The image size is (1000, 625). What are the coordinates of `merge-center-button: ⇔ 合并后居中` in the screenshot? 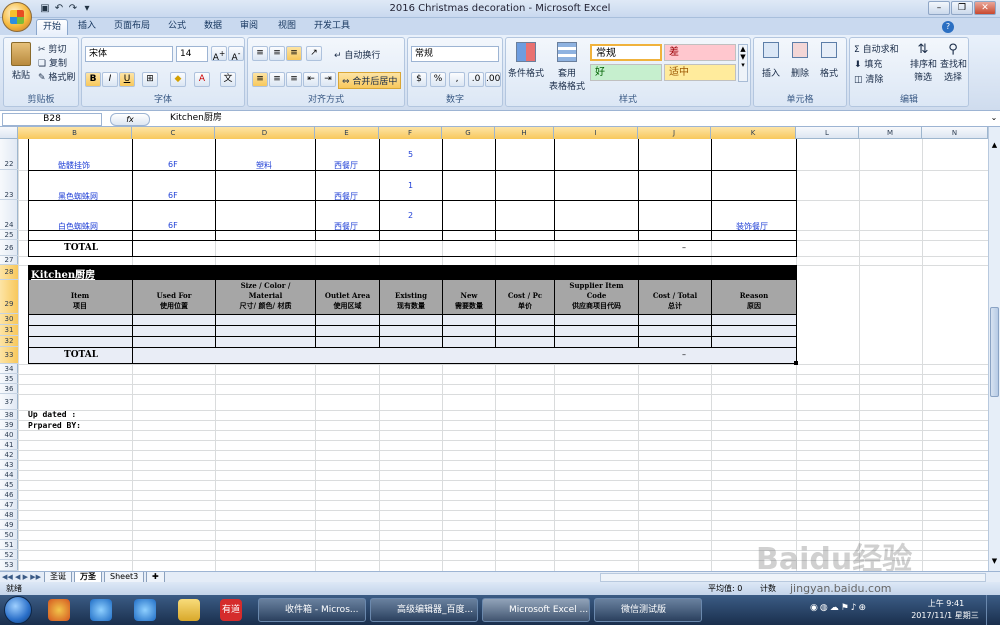 It's located at (370, 80).